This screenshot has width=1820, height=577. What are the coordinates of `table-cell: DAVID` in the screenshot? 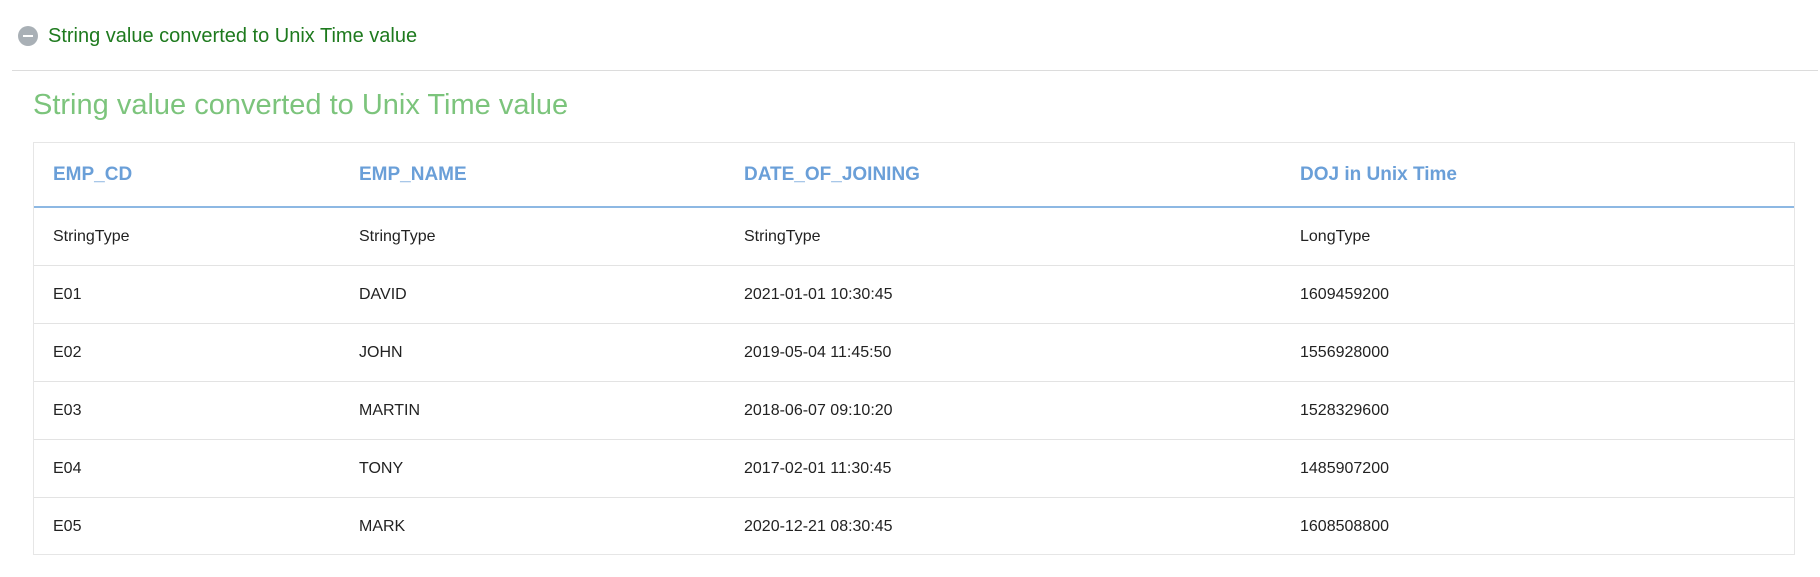 It's located at (532, 294).